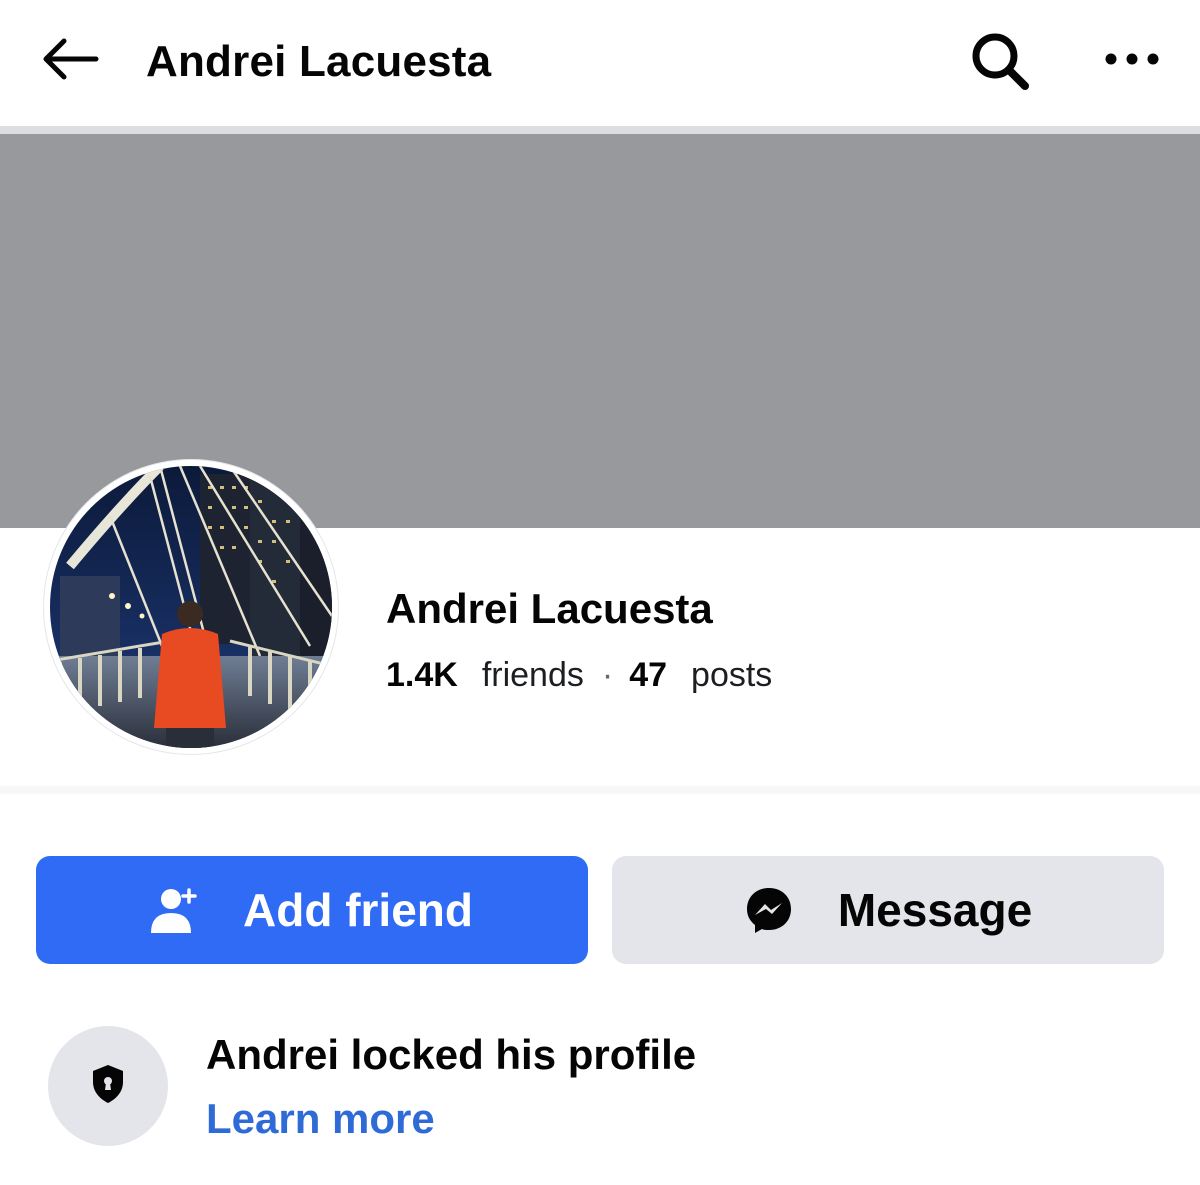 The height and width of the screenshot is (1185, 1200). What do you see at coordinates (451, 1054) in the screenshot?
I see `lock-notice-title: Andrei locked his profile` at bounding box center [451, 1054].